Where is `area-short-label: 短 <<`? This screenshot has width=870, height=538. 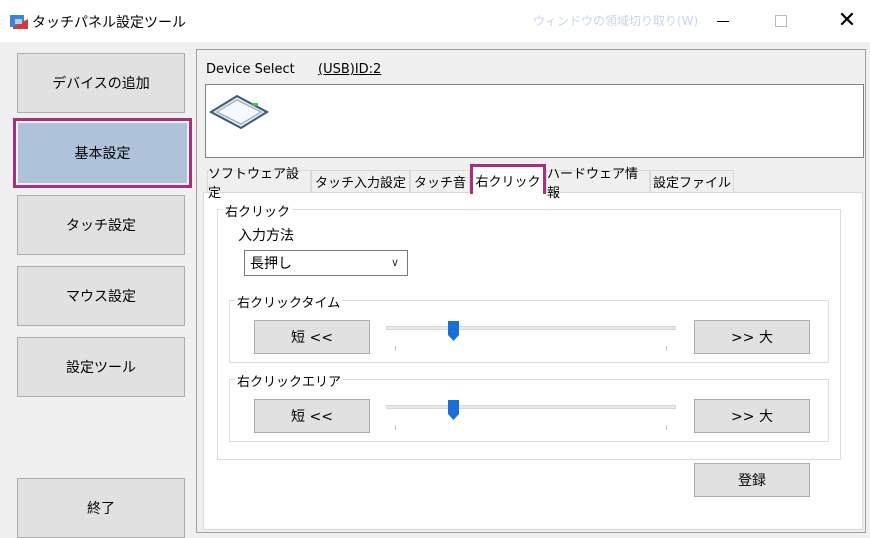 area-short-label: 短 << is located at coordinates (312, 417).